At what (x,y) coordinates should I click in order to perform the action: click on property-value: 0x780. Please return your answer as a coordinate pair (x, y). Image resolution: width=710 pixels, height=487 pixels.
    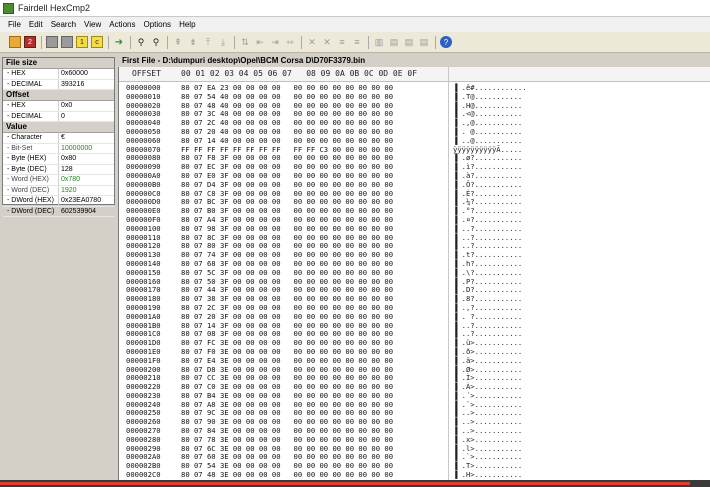
    Looking at the image, I should click on (71, 179).